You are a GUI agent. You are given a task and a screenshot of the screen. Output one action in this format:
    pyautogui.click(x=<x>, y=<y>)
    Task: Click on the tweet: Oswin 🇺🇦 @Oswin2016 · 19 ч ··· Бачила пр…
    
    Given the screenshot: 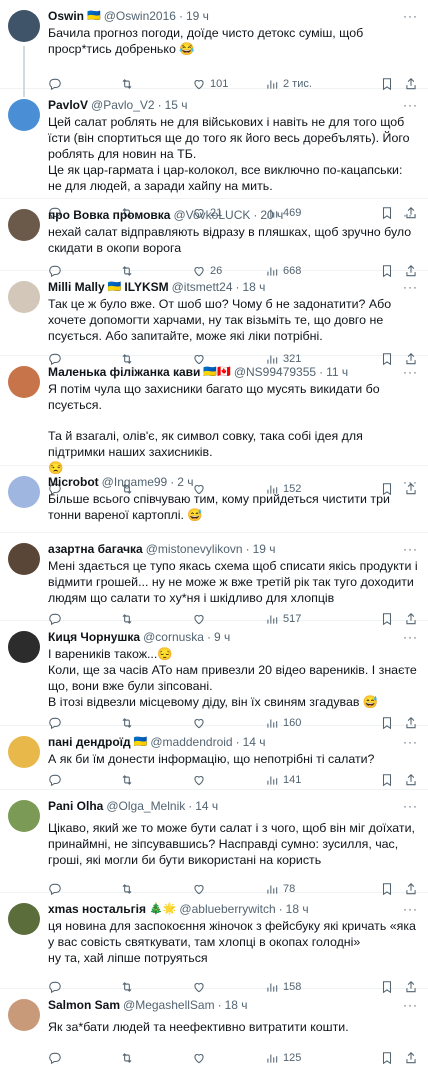 What is the action you would take?
    pyautogui.click(x=214, y=45)
    